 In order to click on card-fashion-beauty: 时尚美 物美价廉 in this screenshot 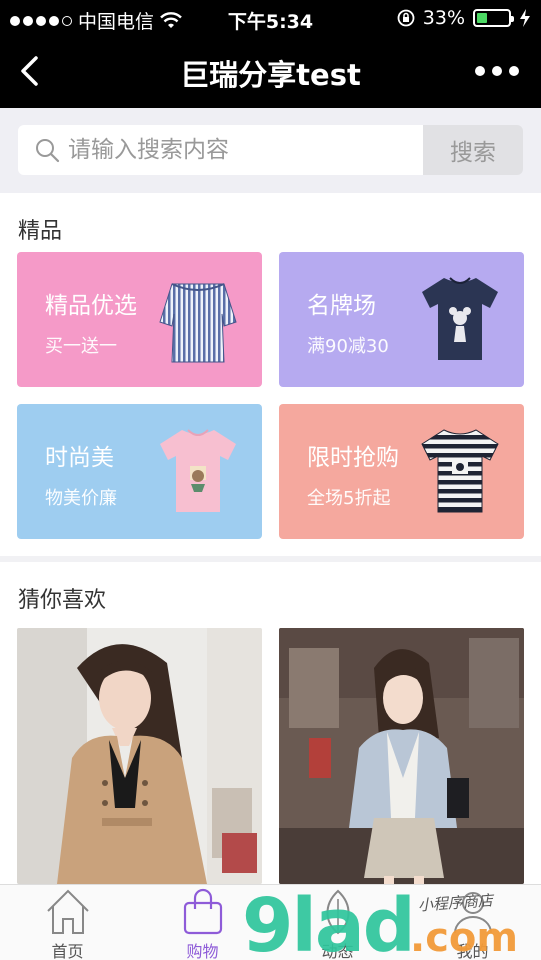, I will do `click(139, 471)`.